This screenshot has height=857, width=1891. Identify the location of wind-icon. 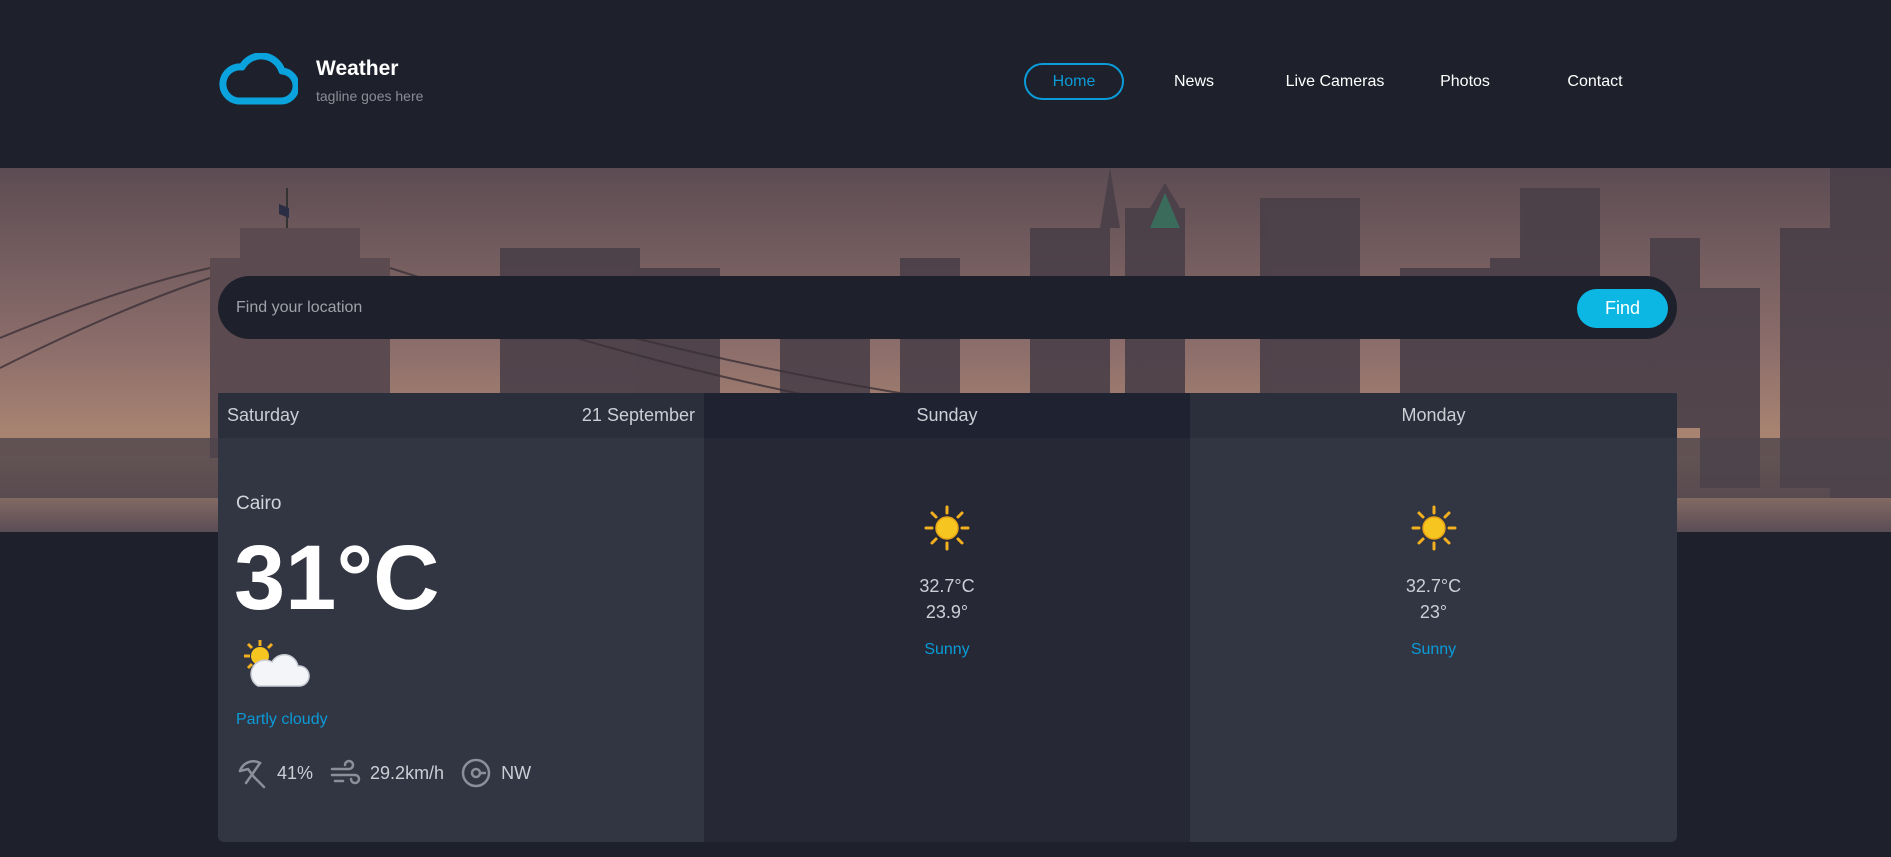
(345, 772).